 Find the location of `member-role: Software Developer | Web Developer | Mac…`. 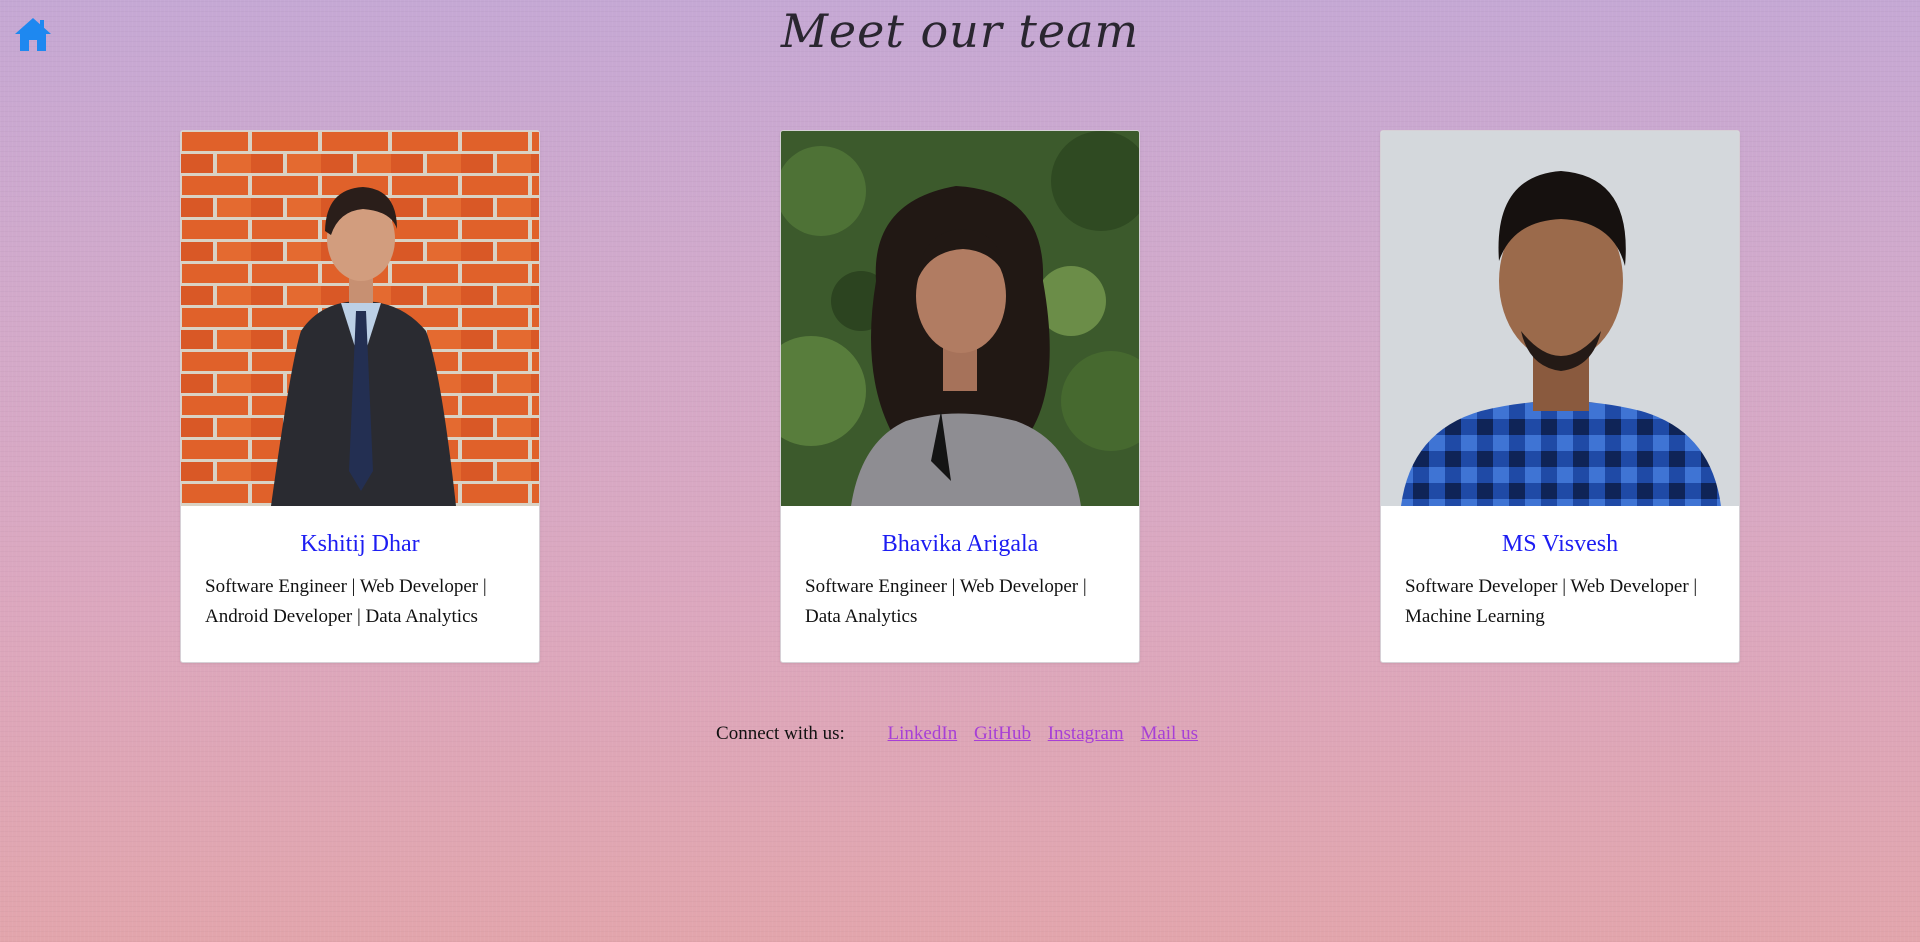

member-role: Software Developer | Web Developer | Mac… is located at coordinates (1551, 601).